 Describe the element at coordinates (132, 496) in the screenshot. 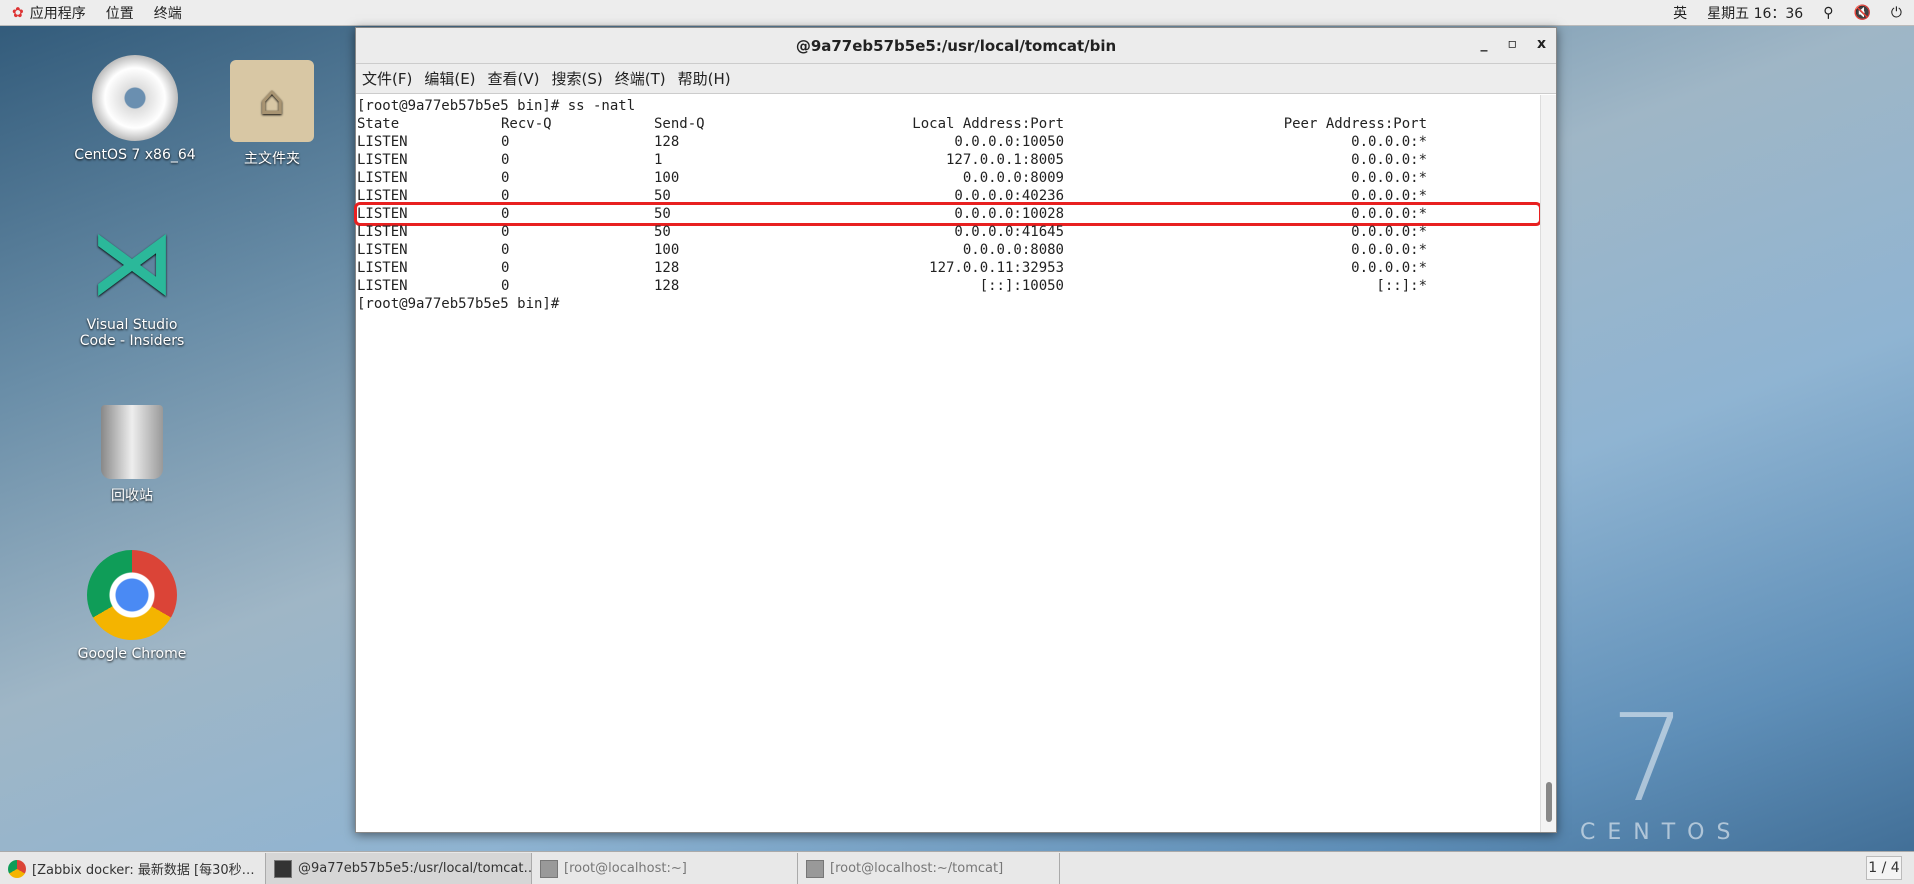

I see `desktop-icon-label: 回收站` at that location.